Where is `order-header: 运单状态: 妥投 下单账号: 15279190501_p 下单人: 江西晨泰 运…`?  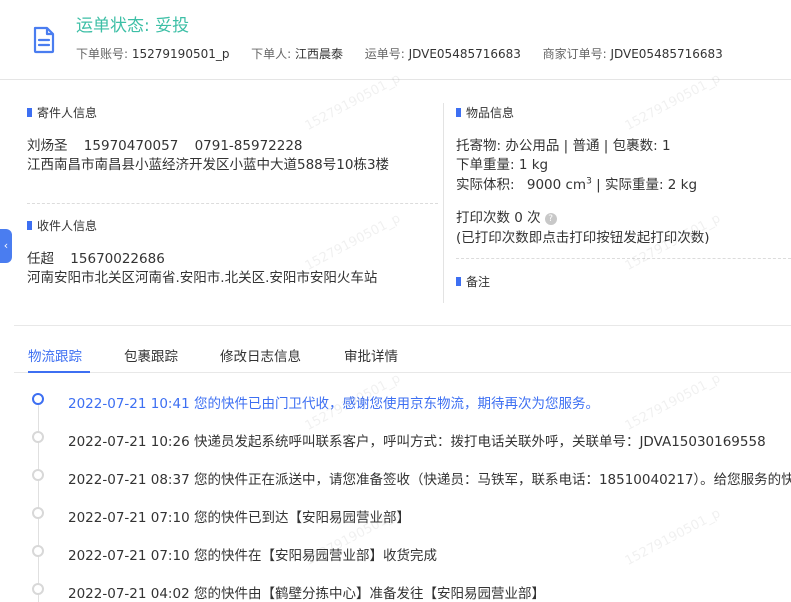 order-header: 运单状态: 妥投 下单账号: 15279190501_p 下单人: 江西晨泰 运… is located at coordinates (395, 40).